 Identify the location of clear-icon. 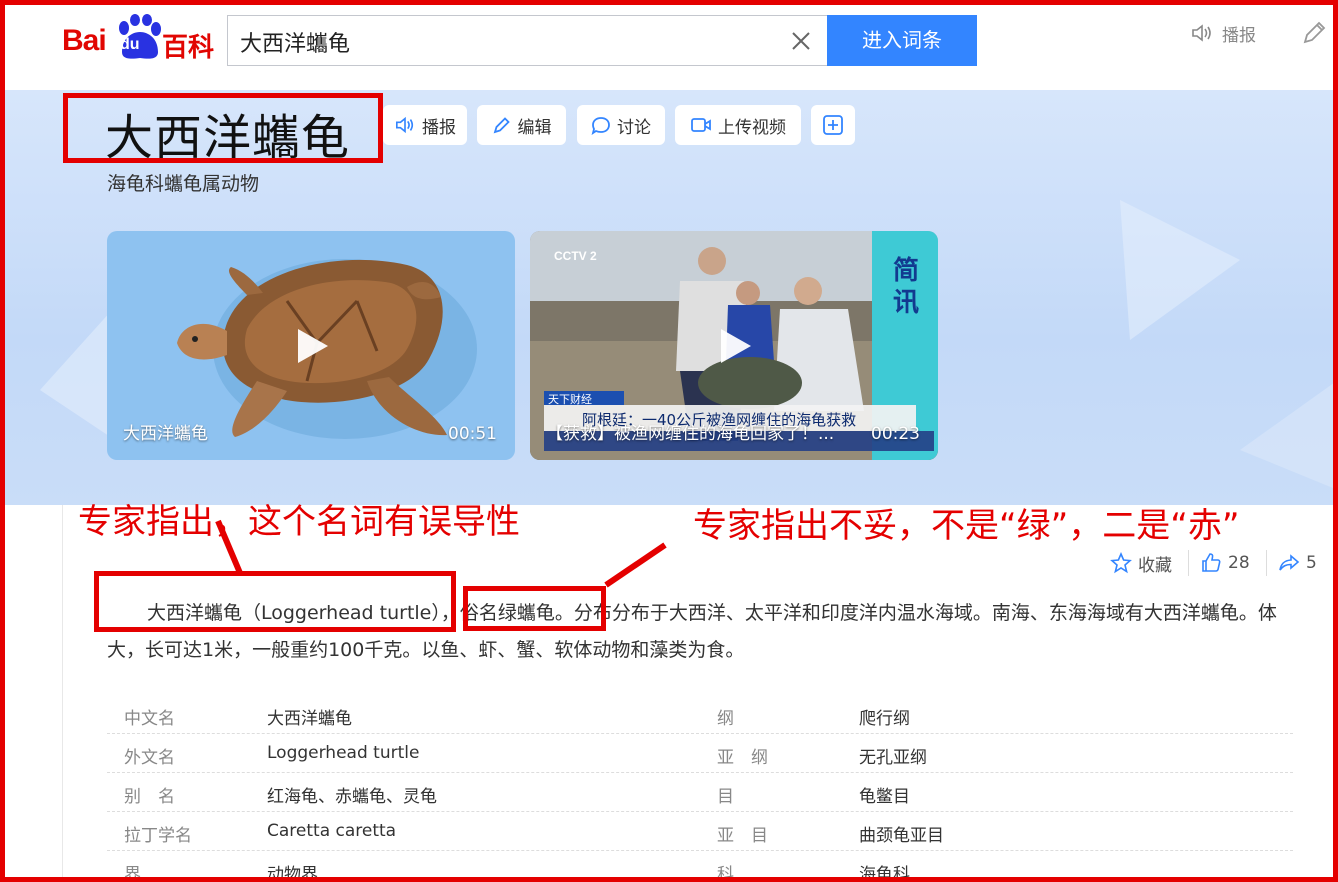
(801, 41).